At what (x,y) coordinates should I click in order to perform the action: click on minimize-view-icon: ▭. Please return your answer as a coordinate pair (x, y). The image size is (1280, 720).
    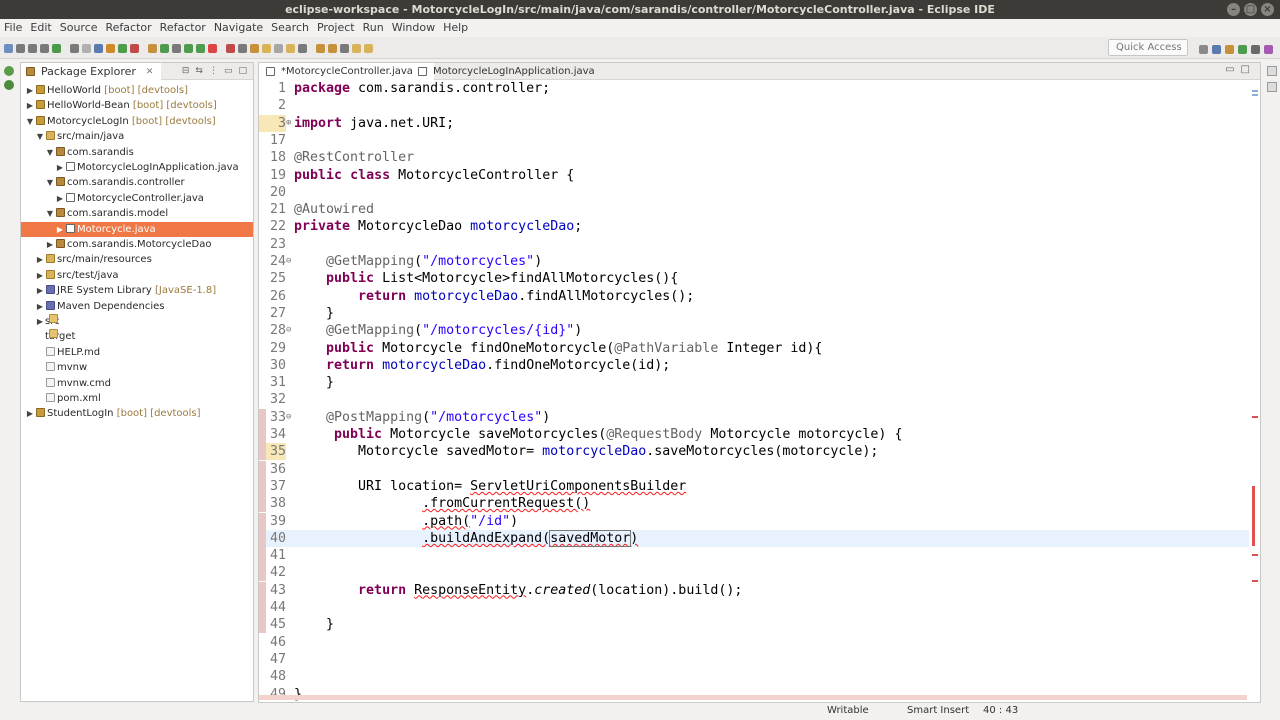
    Looking at the image, I should click on (228, 71).